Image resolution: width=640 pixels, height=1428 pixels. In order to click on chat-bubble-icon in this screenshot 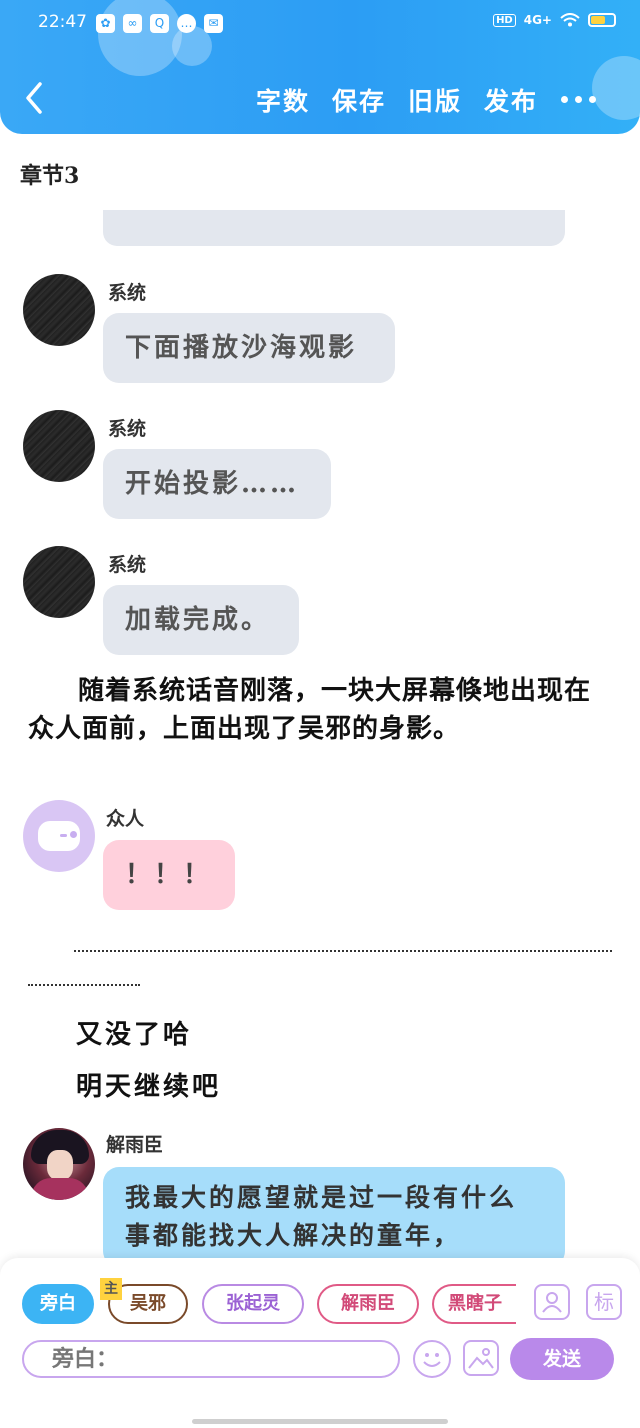, I will do `click(59, 836)`.